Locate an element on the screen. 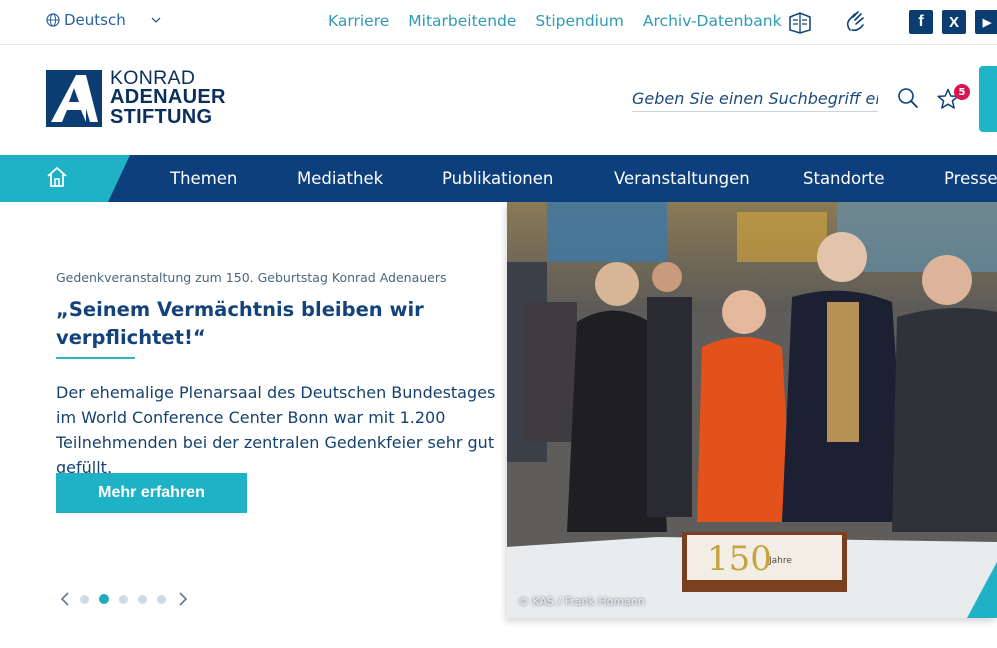 The height and width of the screenshot is (648, 997). search-input: Geben Sie einen Suchbegriff ein. is located at coordinates (755, 99).